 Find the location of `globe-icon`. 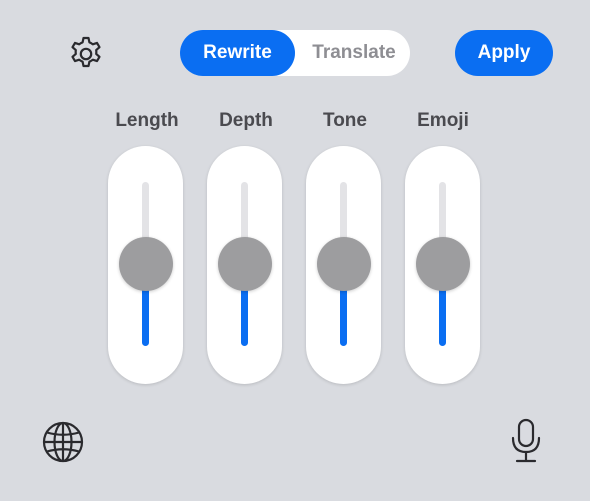

globe-icon is located at coordinates (63, 442).